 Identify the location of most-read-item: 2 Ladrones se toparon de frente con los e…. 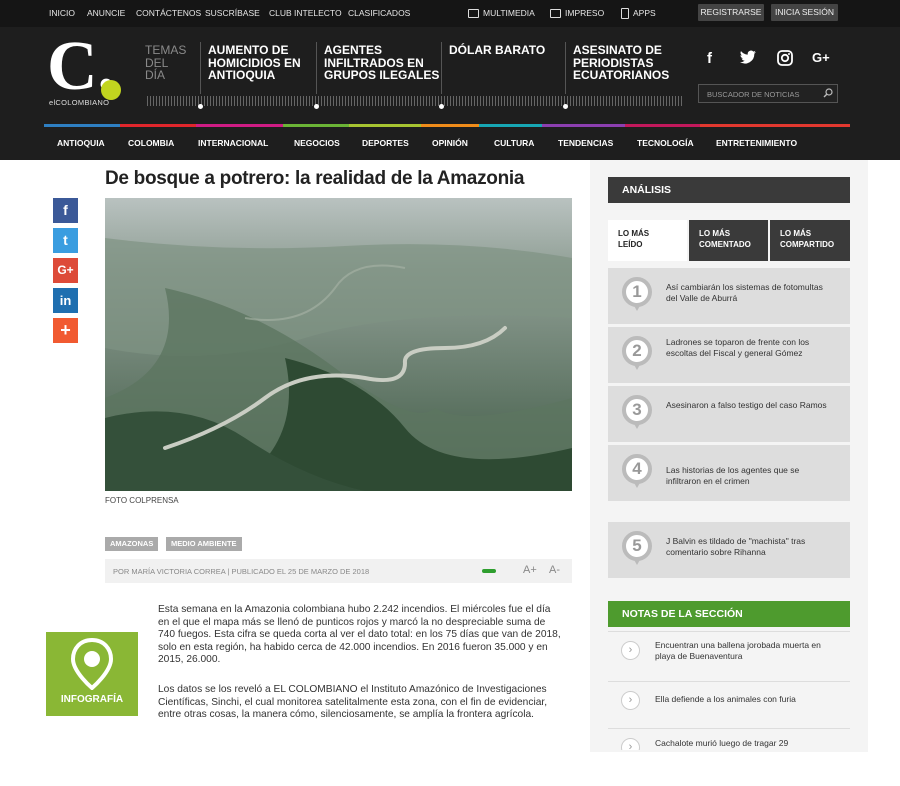
(729, 355).